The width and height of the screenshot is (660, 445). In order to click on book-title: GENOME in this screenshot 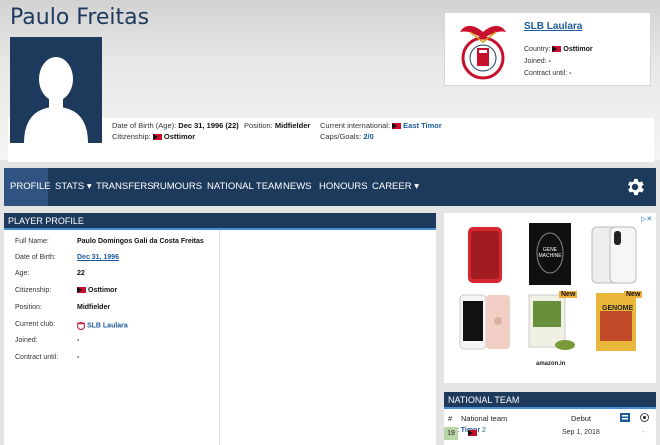, I will do `click(618, 308)`.